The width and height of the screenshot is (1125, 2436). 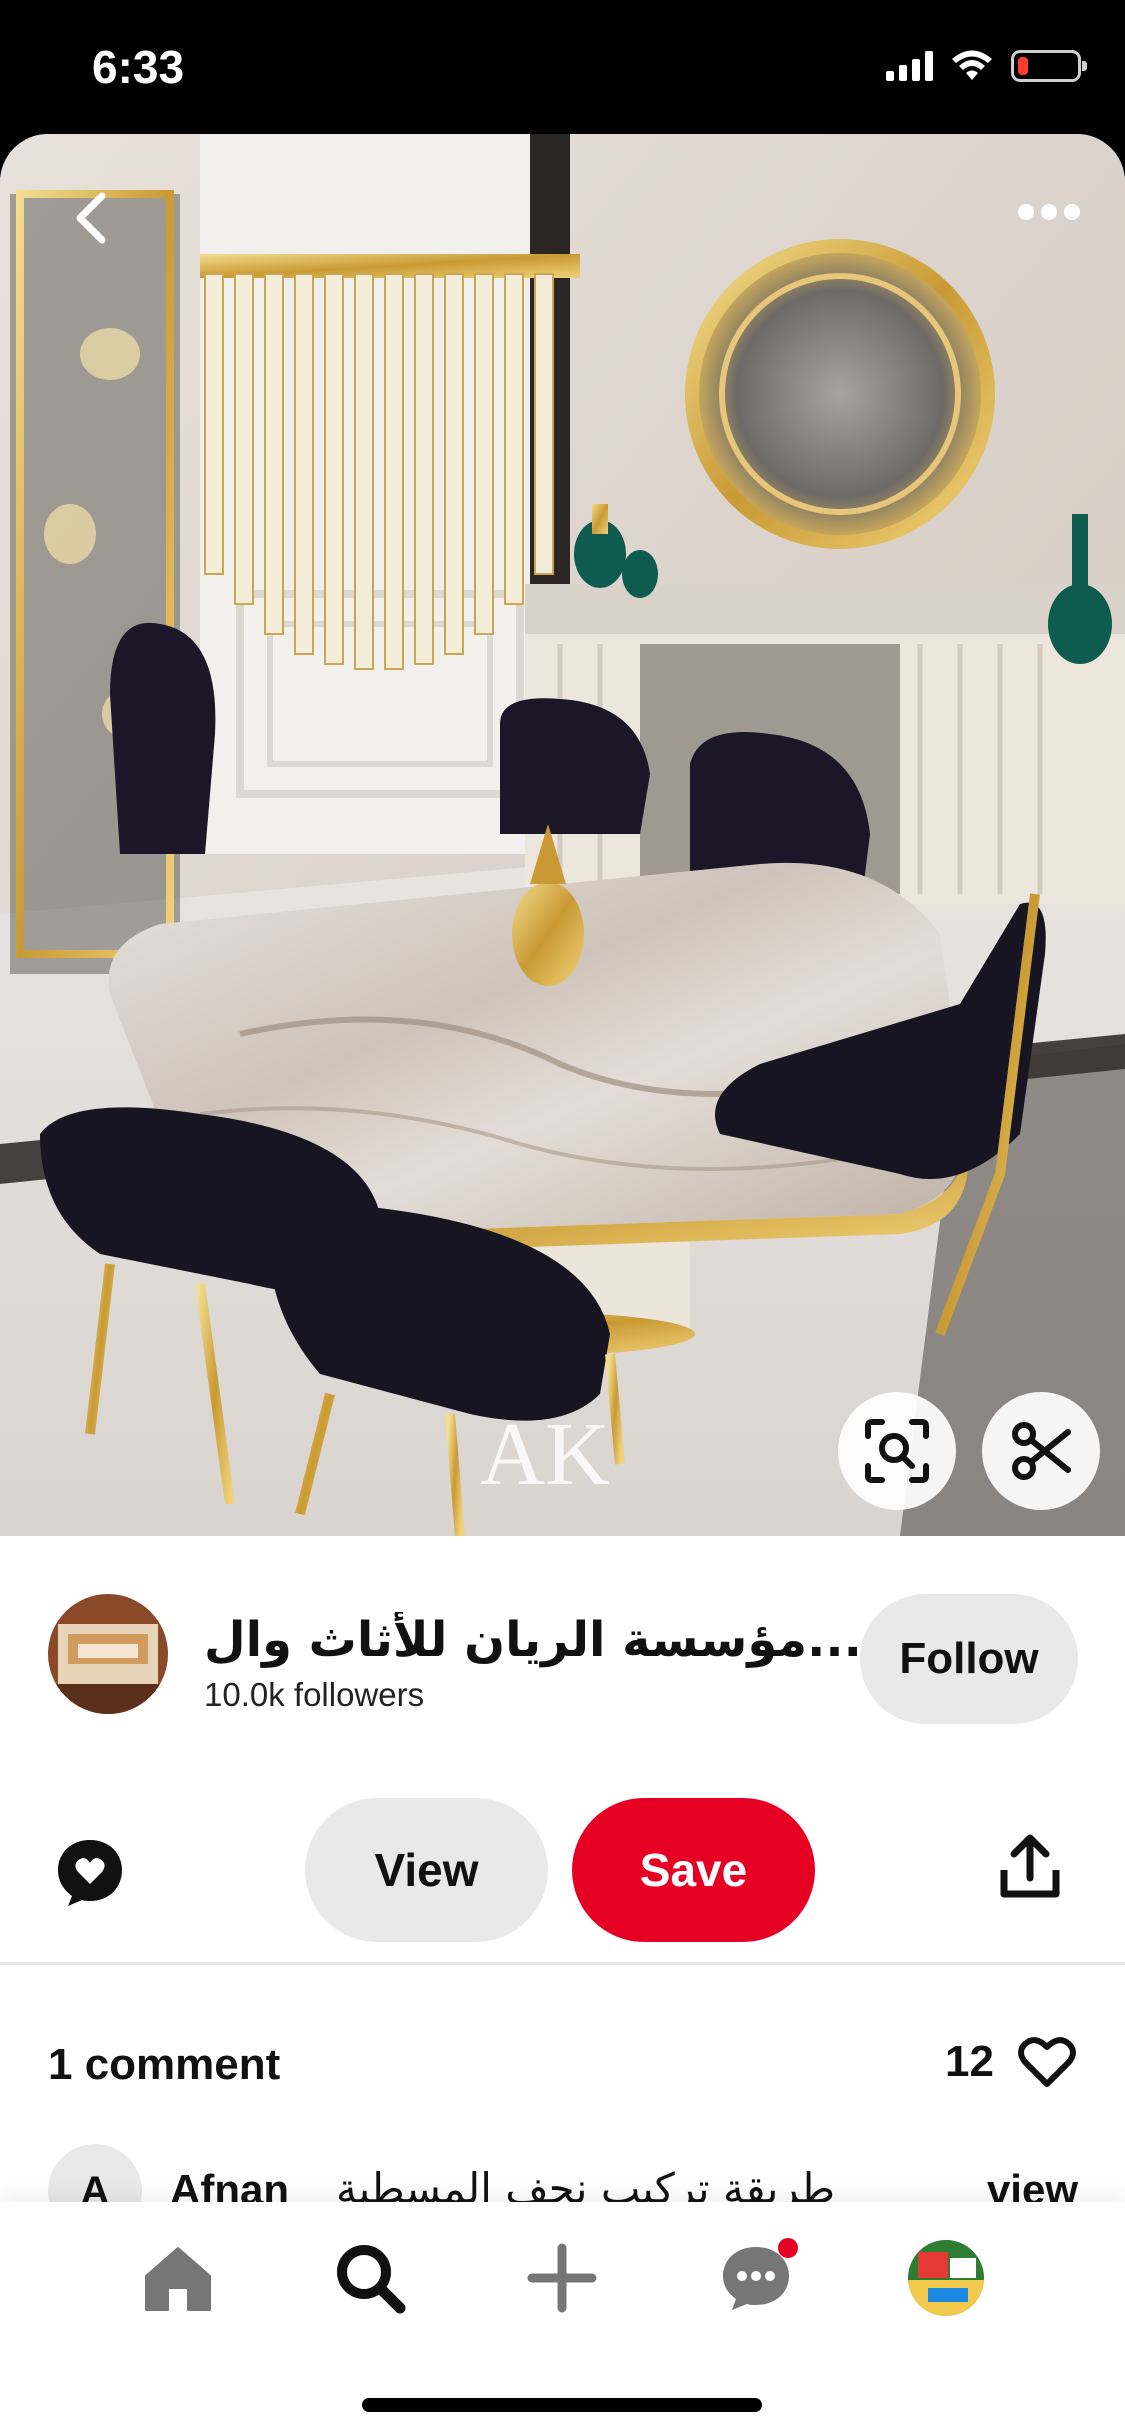 I want to click on nav-home, so click(x=178, y=2278).